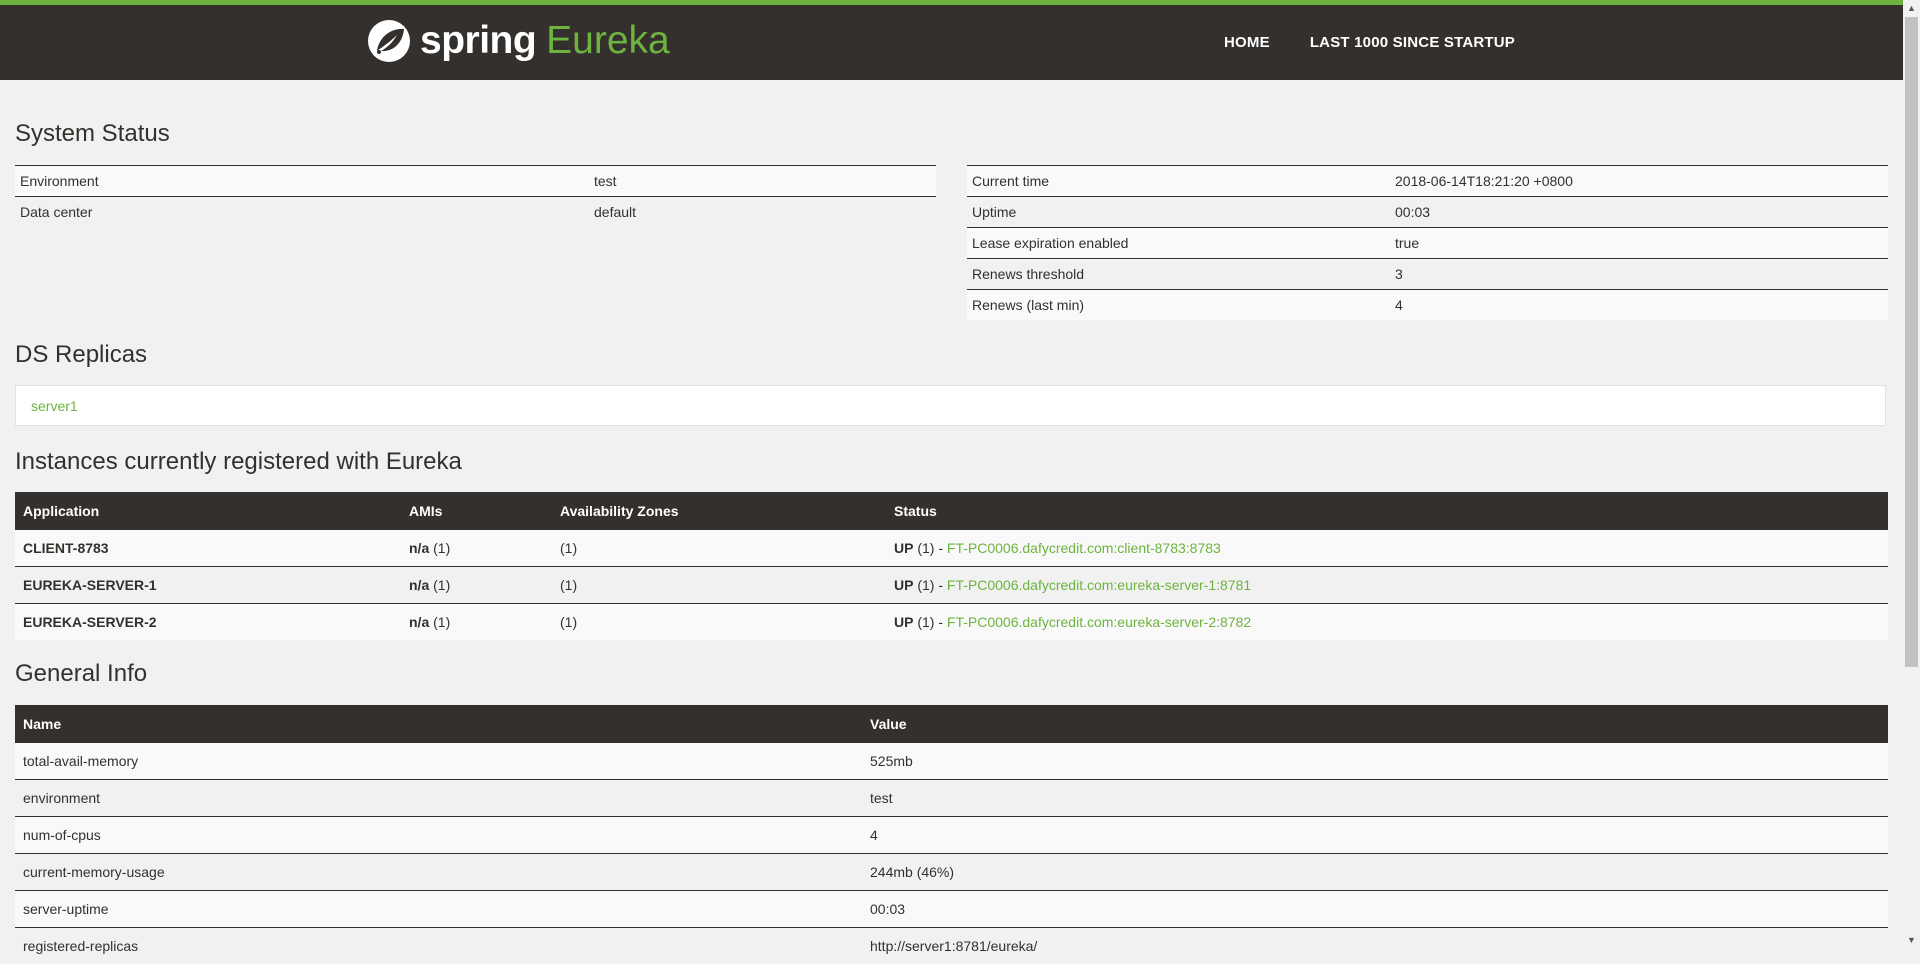 This screenshot has width=1920, height=964. I want to click on table-row: Uptime 00:03, so click(1427, 212).